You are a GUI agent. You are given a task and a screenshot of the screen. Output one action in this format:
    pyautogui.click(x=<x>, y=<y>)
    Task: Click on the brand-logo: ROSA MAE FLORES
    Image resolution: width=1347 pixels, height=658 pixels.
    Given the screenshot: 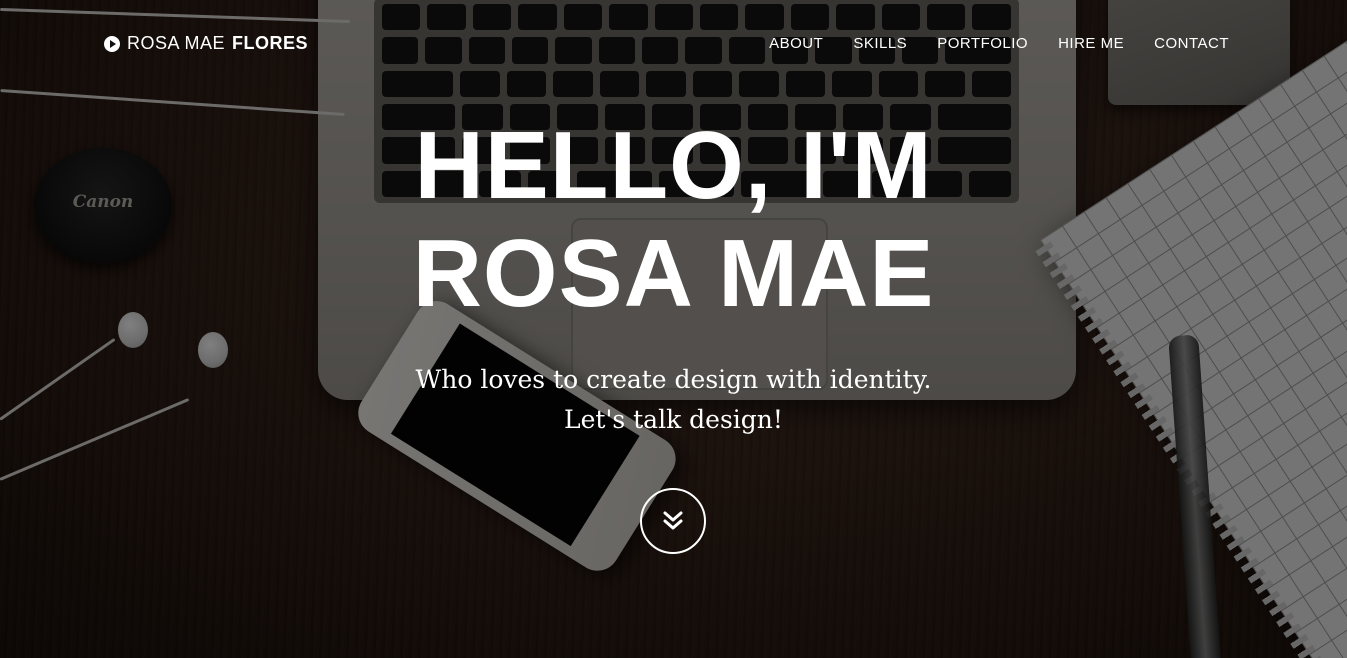 What is the action you would take?
    pyautogui.click(x=206, y=43)
    